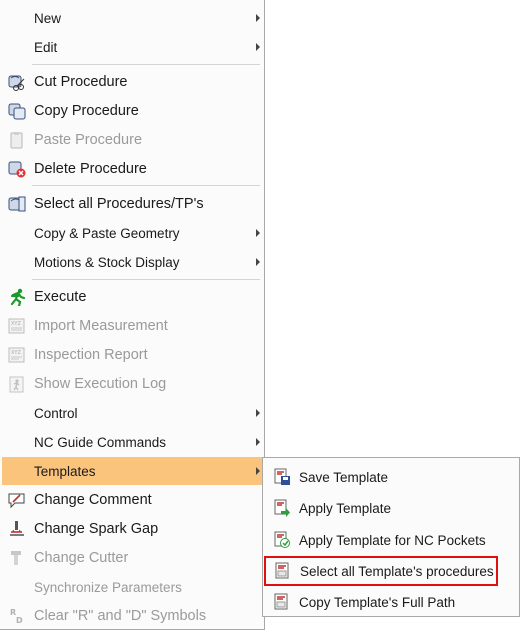  I want to click on menu-item-execute: Execute, so click(133, 297).